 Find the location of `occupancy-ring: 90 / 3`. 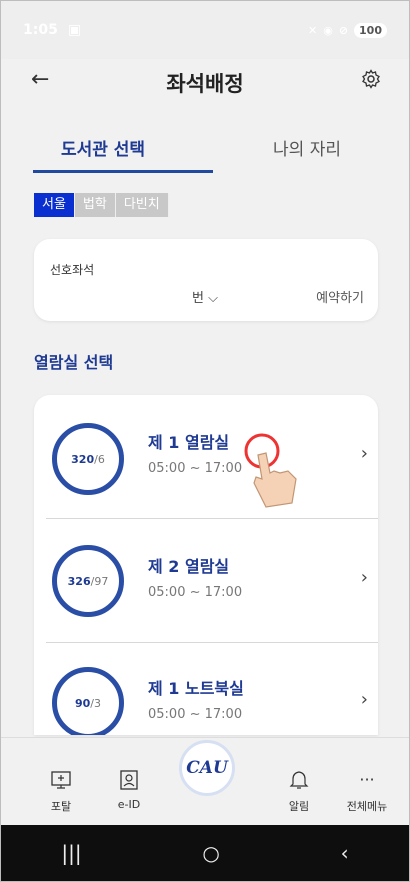

occupancy-ring: 90 / 3 is located at coordinates (88, 701).